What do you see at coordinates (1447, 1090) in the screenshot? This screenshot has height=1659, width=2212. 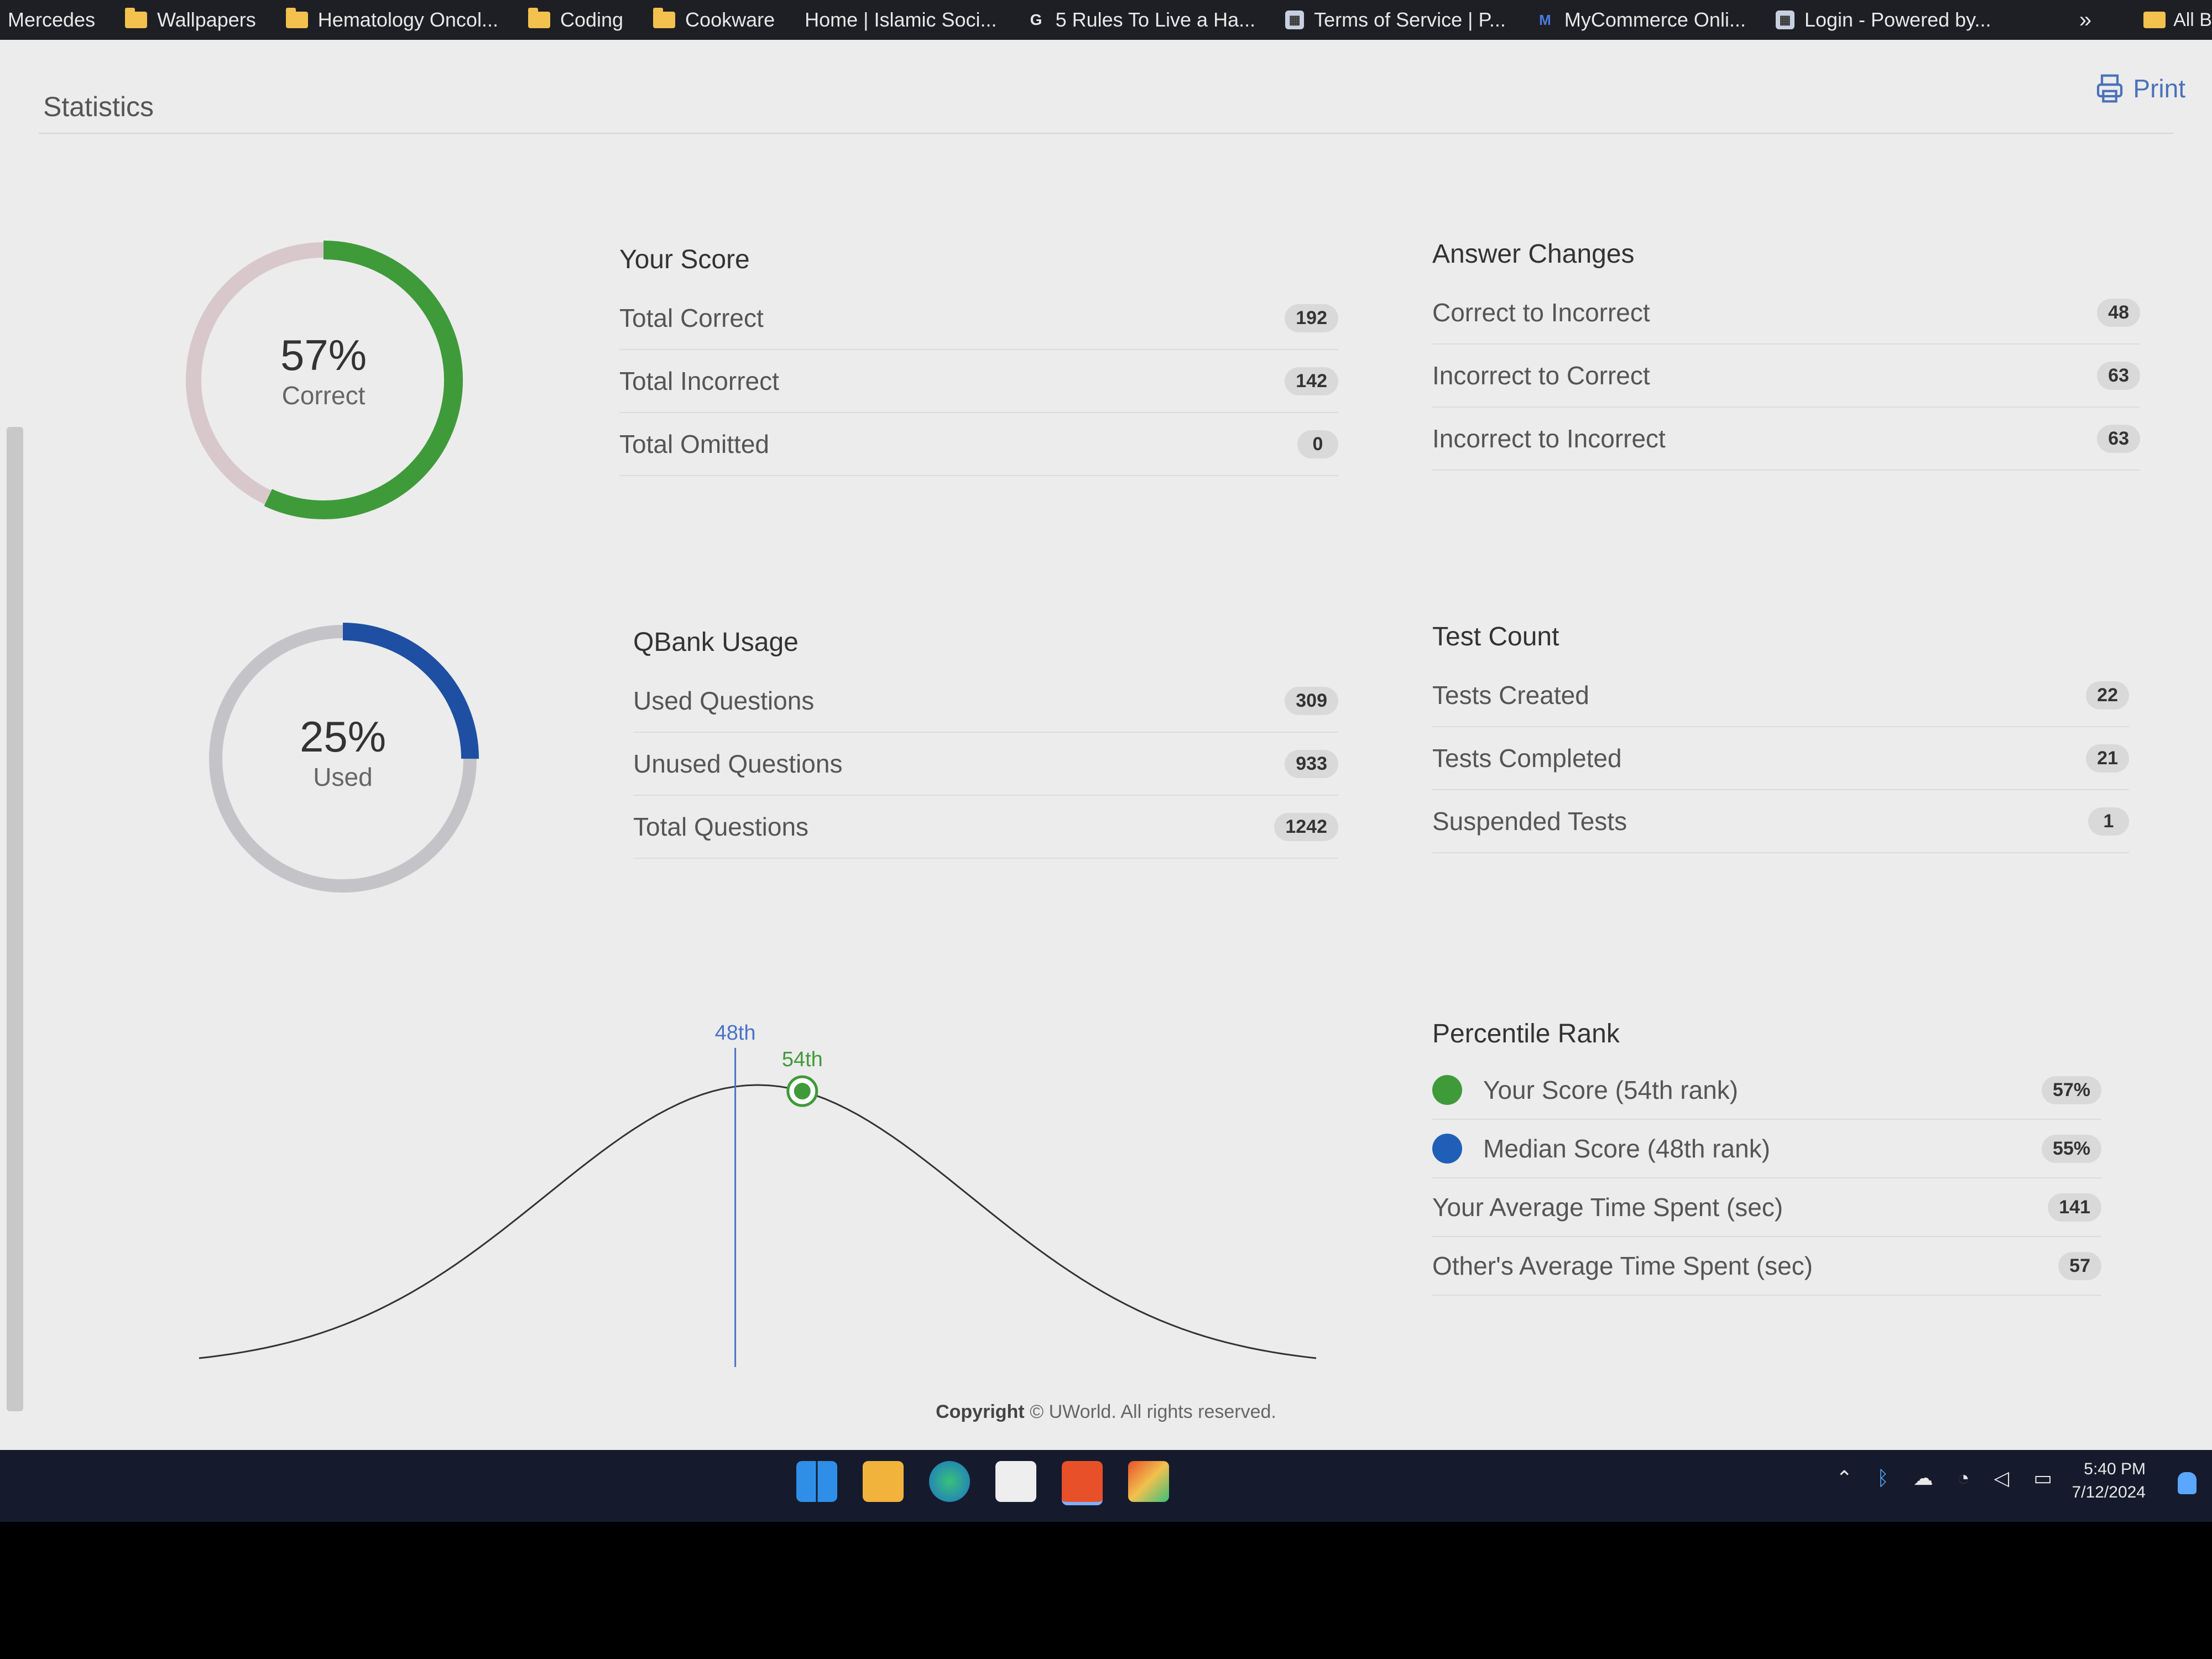 I see `legend-dot-your-score` at bounding box center [1447, 1090].